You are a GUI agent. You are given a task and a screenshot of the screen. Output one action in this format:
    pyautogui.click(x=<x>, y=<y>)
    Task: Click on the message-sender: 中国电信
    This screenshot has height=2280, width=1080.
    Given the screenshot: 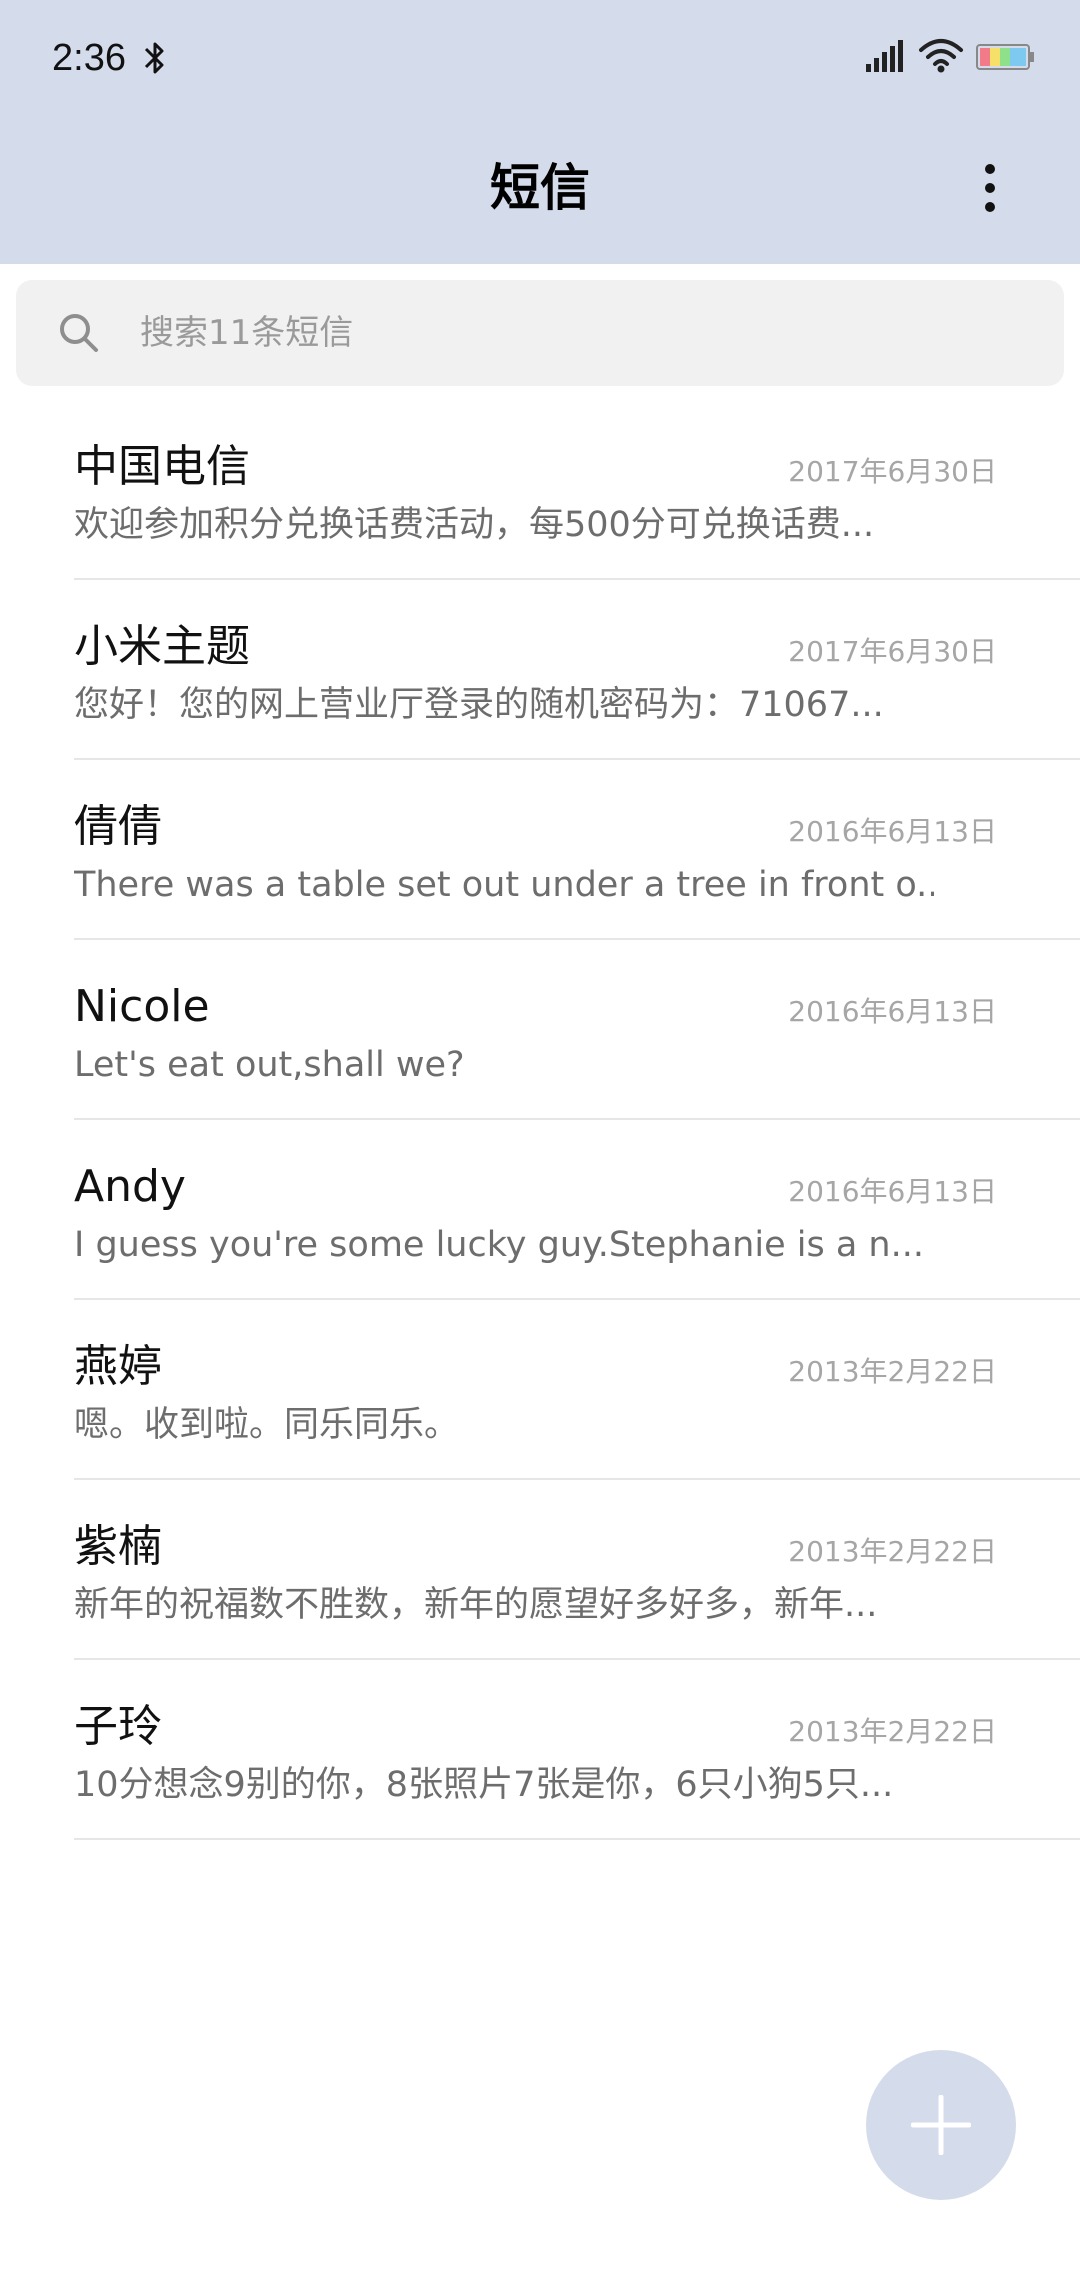 What is the action you would take?
    pyautogui.click(x=162, y=466)
    